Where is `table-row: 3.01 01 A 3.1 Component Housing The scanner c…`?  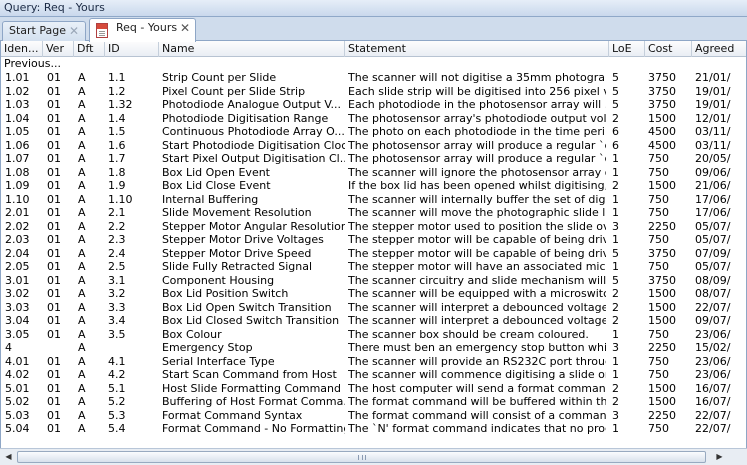
table-row: 3.01 01 A 3.1 Component Housing The scanner c… is located at coordinates (373, 280).